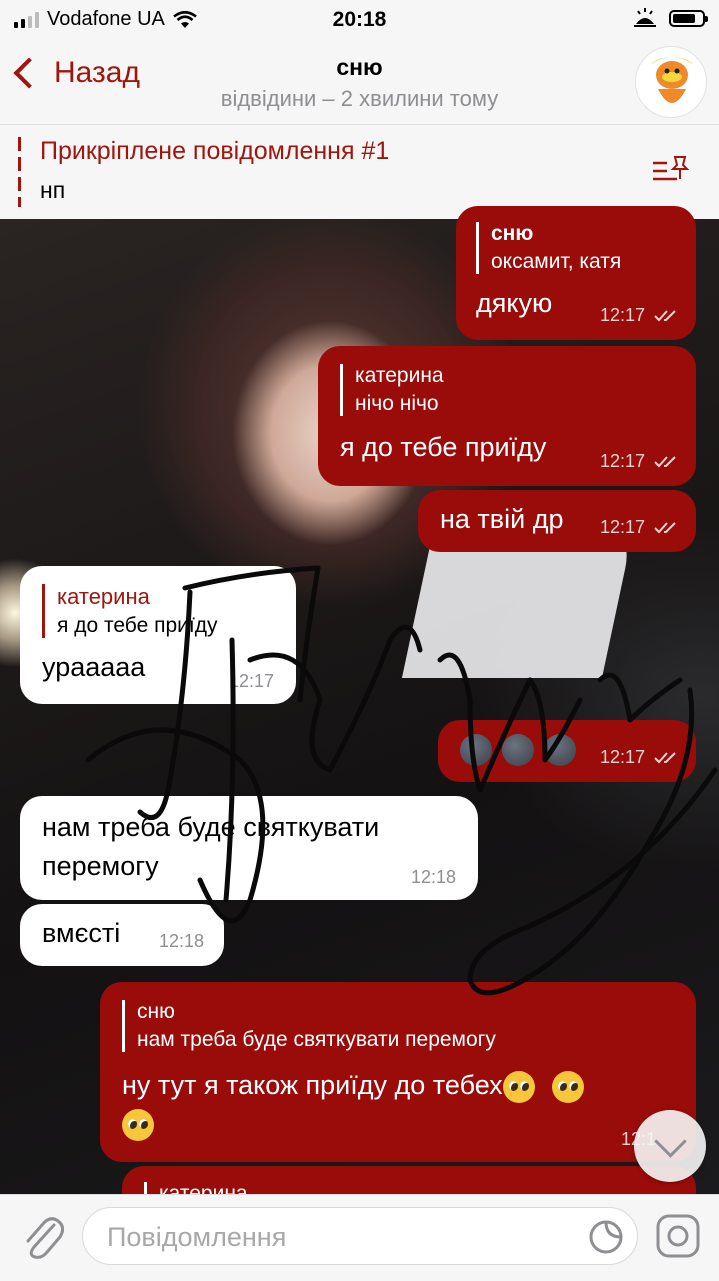 This screenshot has width=719, height=1281. Describe the element at coordinates (100, 866) in the screenshot. I see `message-text-line2: перемогу` at that location.